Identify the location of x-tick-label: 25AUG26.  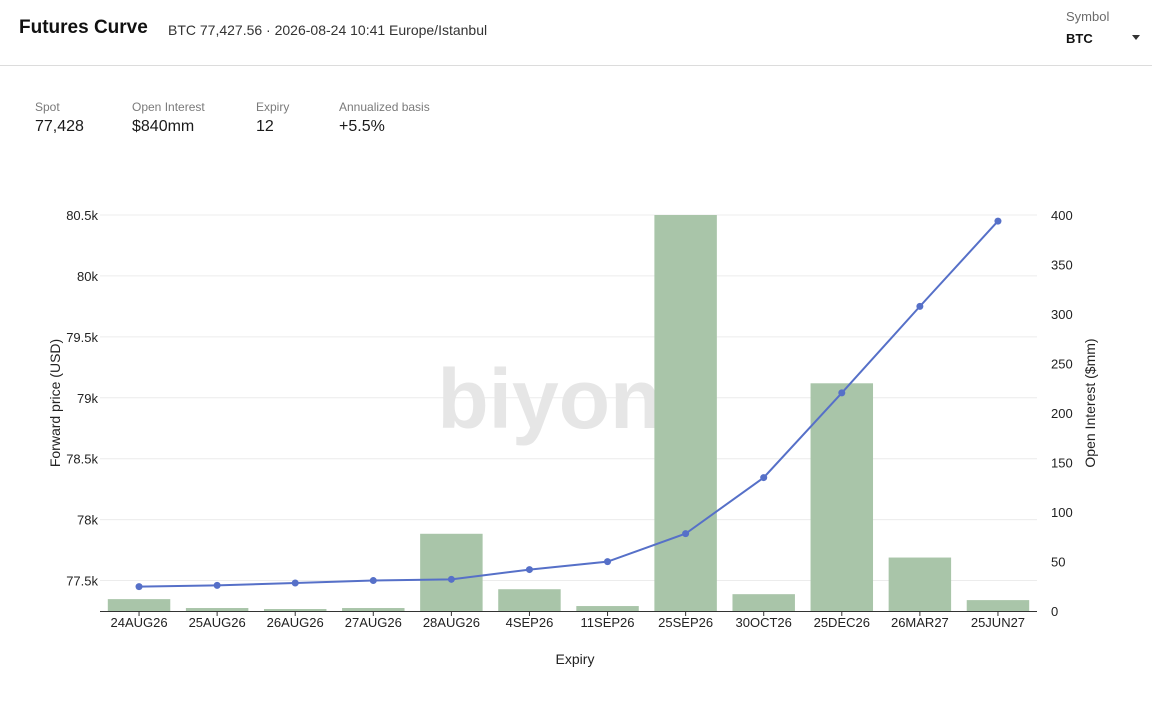
(217, 622).